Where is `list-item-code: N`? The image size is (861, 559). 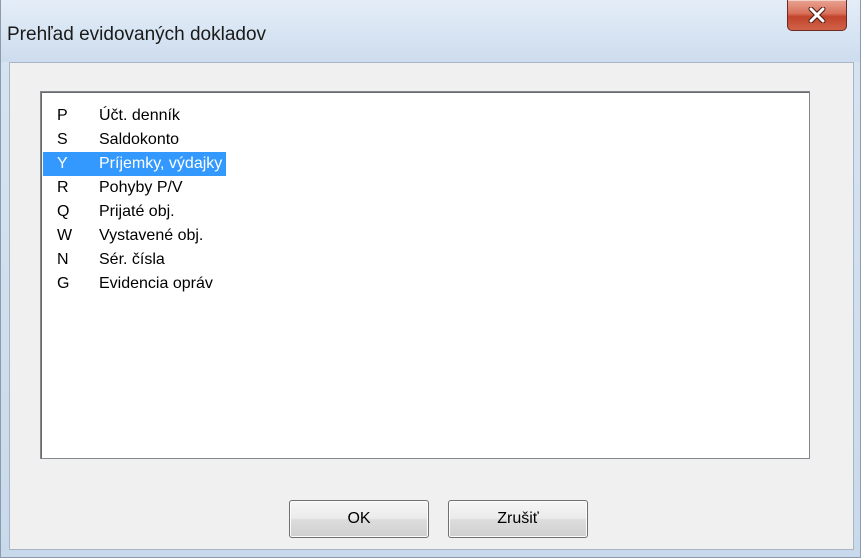 list-item-code: N is located at coordinates (63, 259).